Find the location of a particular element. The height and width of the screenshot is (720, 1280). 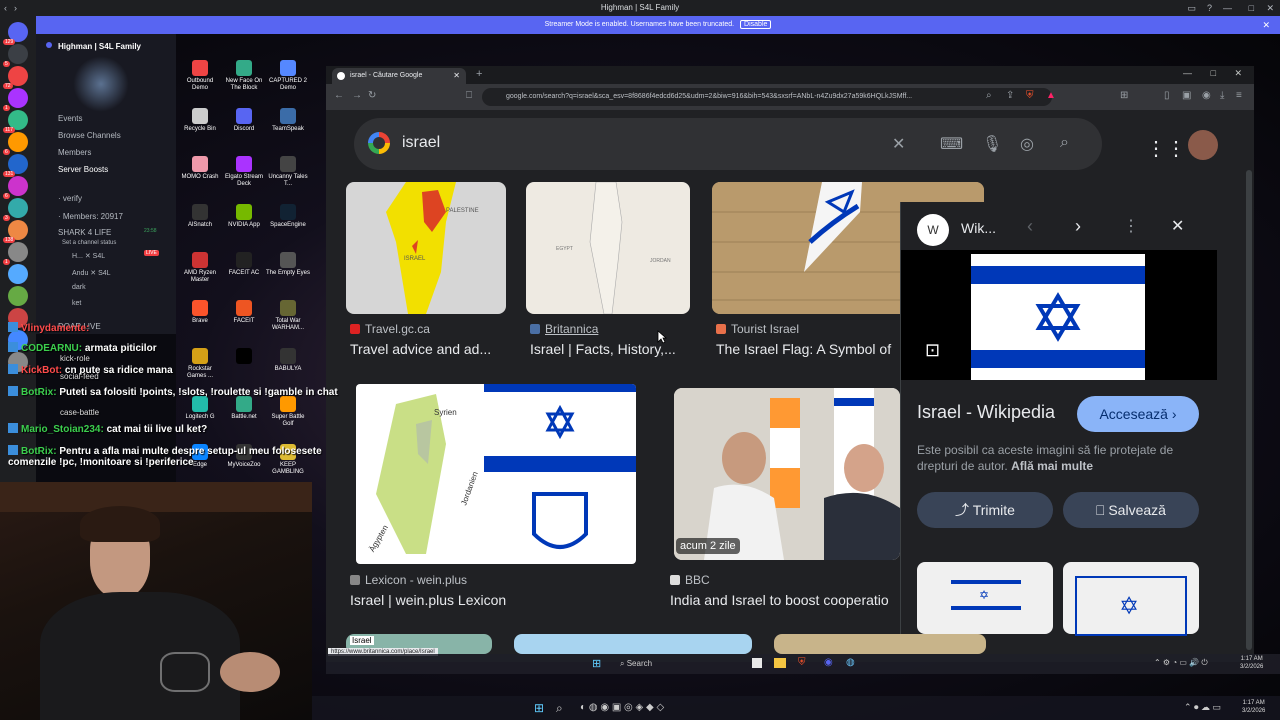

channel-item: H... ✕ S4L is located at coordinates (88, 256).